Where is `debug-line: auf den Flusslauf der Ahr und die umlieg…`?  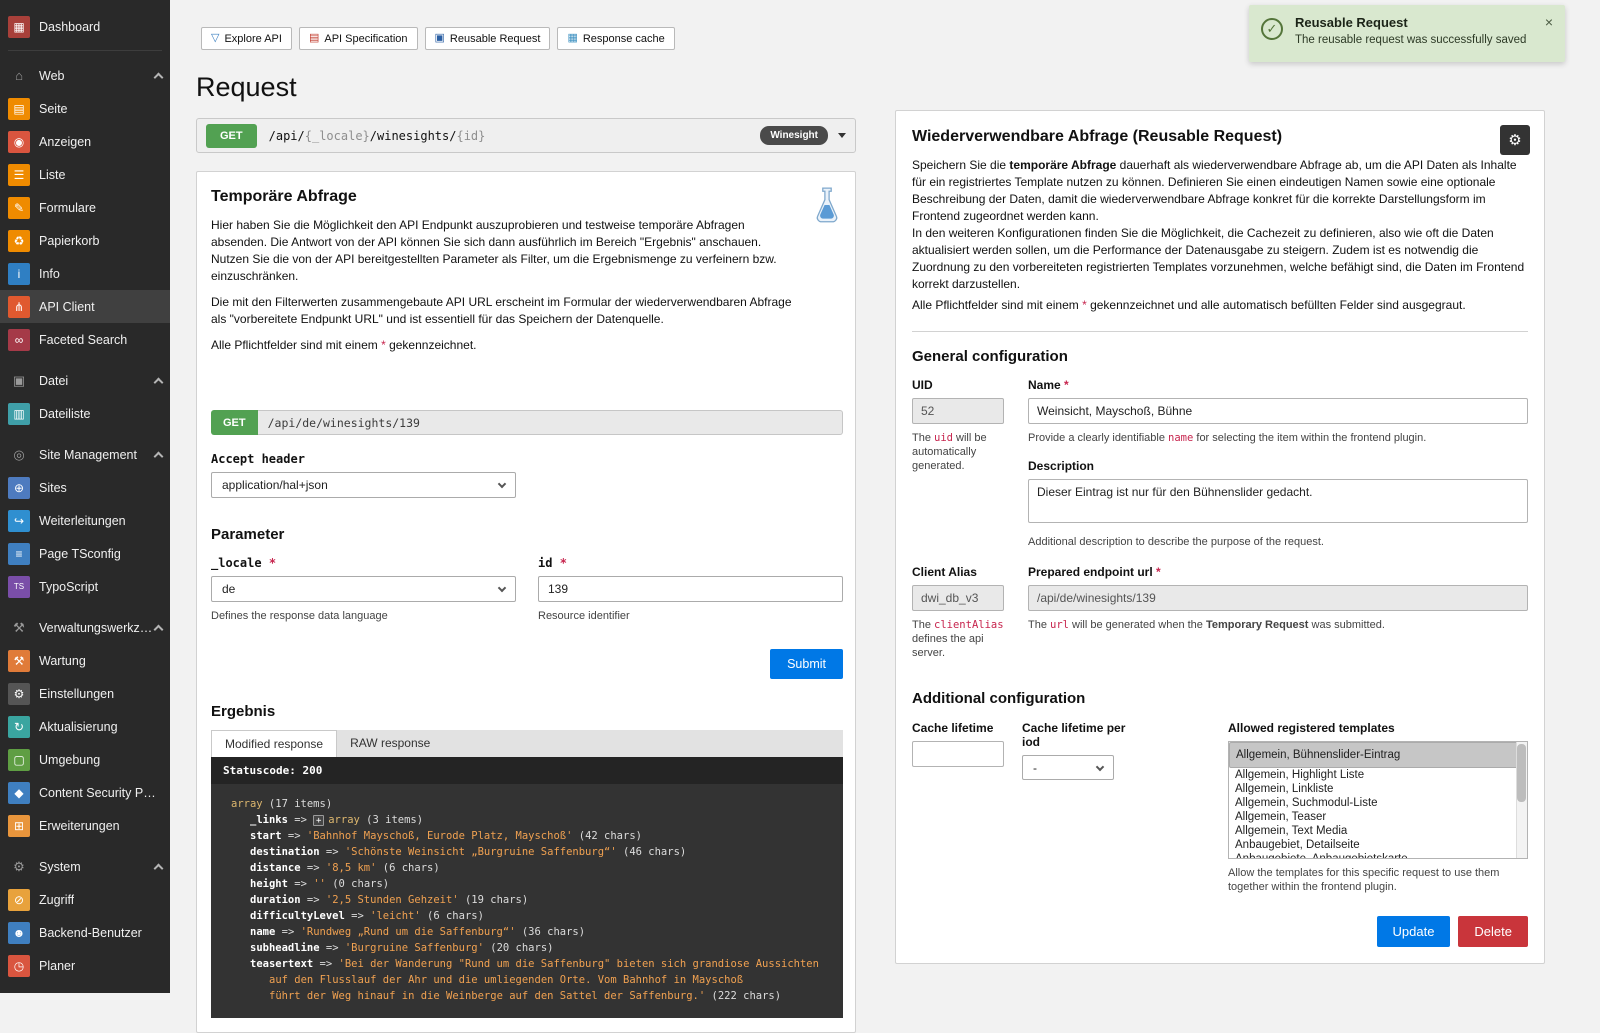
debug-line: auf den Flusslauf der Ahr und die umlieg… is located at coordinates (506, 980).